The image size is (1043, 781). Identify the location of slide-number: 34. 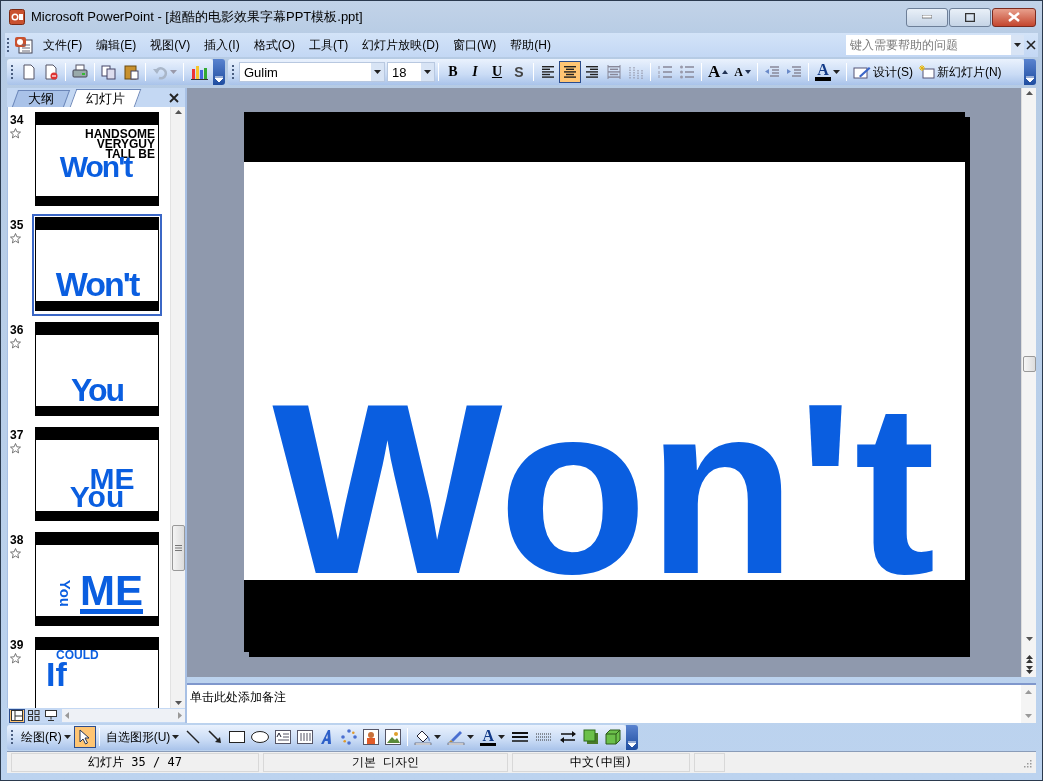
(17, 120).